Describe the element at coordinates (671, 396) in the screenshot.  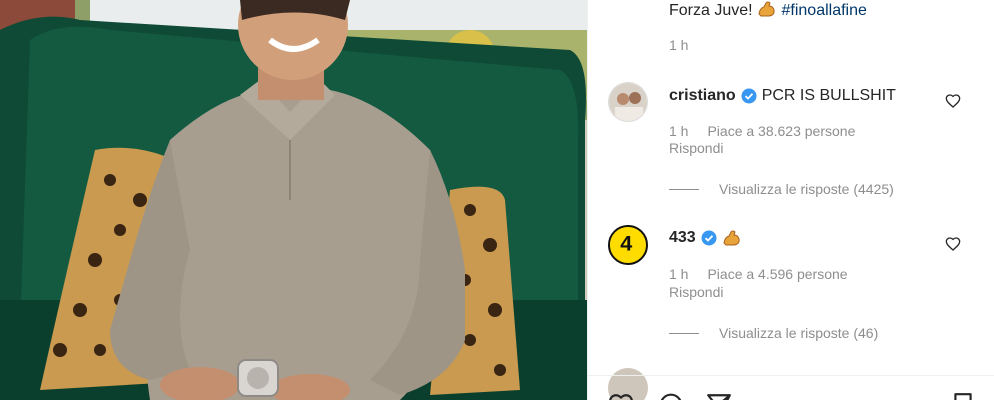
I see `comment-icon` at that location.